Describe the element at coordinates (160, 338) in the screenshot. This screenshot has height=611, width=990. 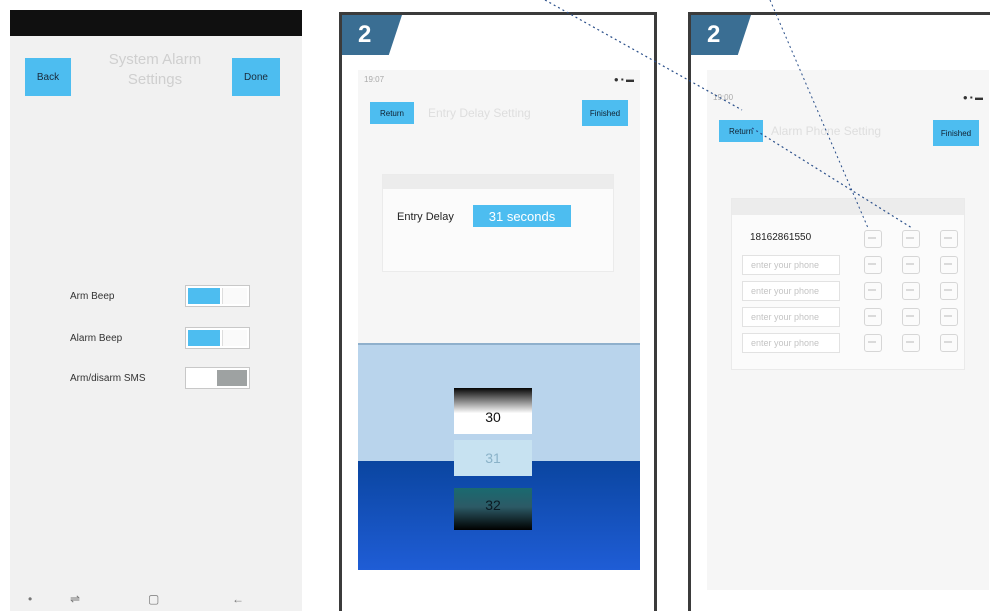
I see `alarm-beep-row: Alarm Beep` at that location.